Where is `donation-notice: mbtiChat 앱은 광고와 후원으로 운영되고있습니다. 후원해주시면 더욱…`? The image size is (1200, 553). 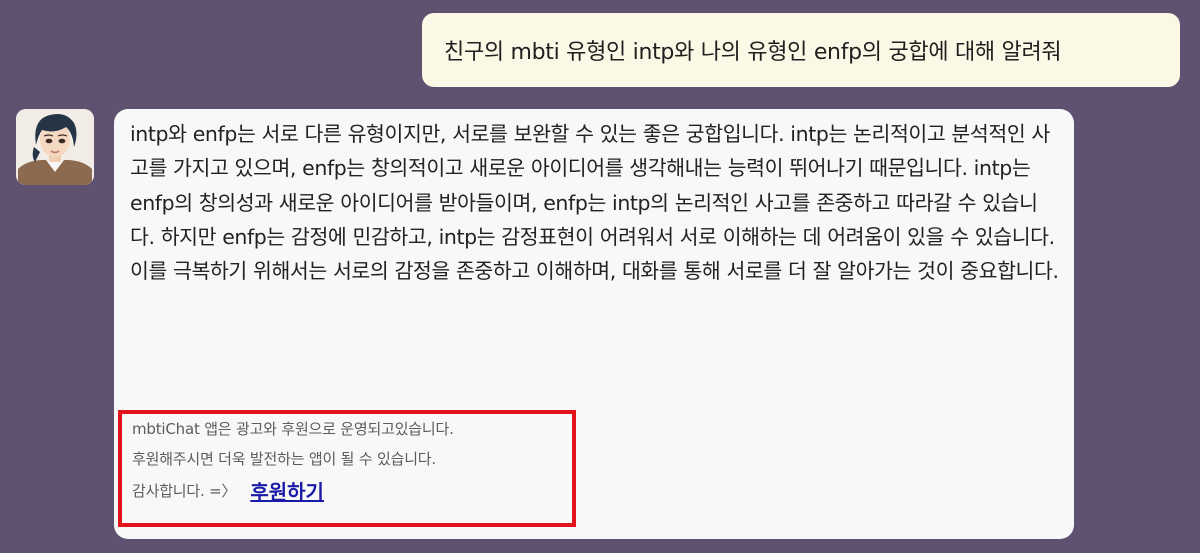 donation-notice: mbtiChat 앱은 광고와 후원으로 운영되고있습니다. 후원해주시면 더욱… is located at coordinates (347, 468).